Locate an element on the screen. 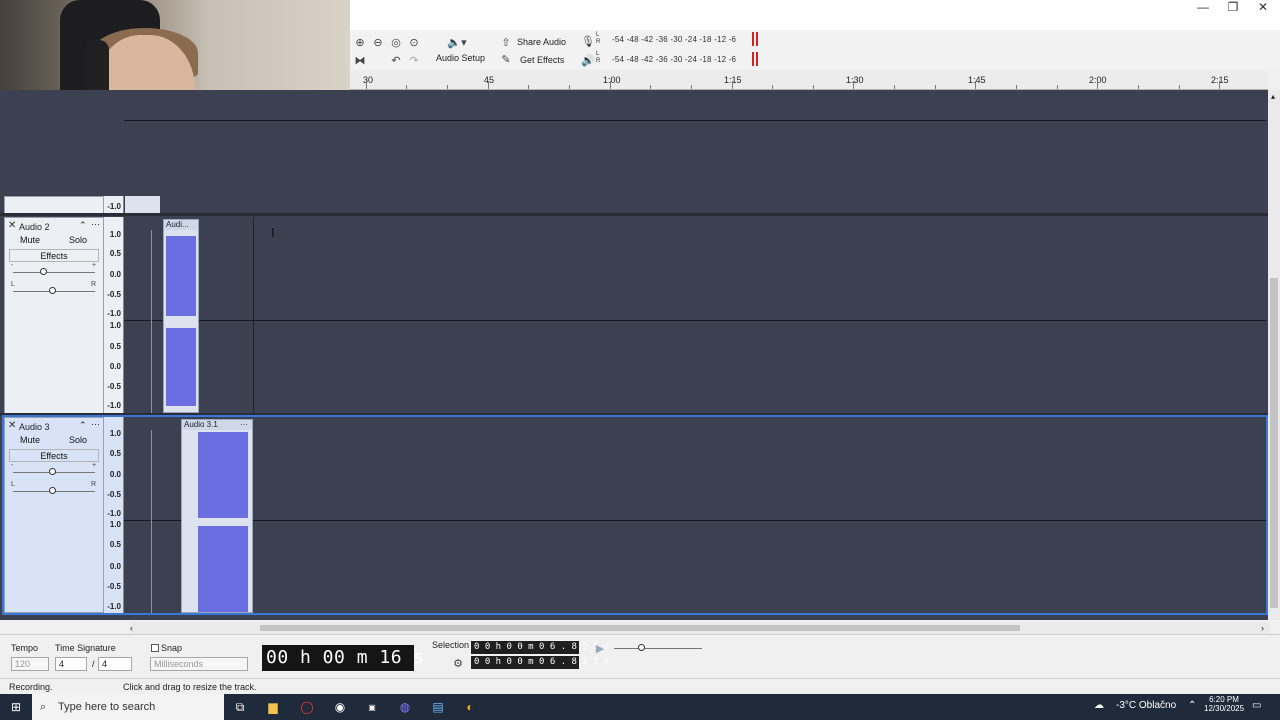 This screenshot has height=720, width=1280. vertical-scroll-thumb is located at coordinates (1274, 443).